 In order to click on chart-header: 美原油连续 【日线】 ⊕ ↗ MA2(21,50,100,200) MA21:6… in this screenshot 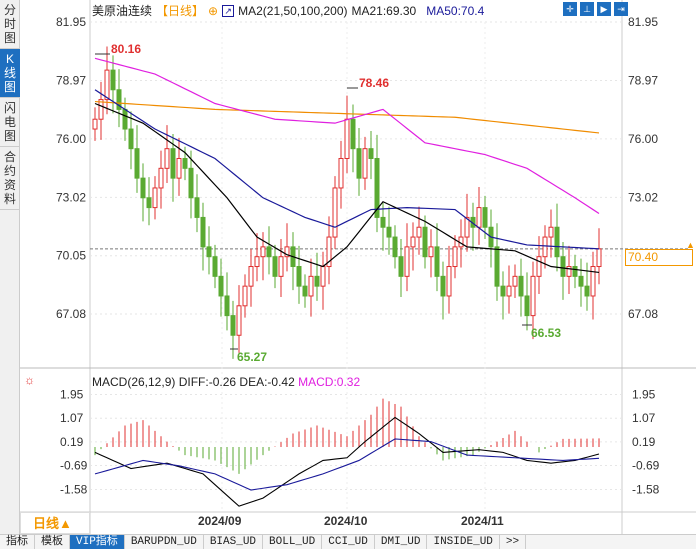, I will do `click(288, 10)`.